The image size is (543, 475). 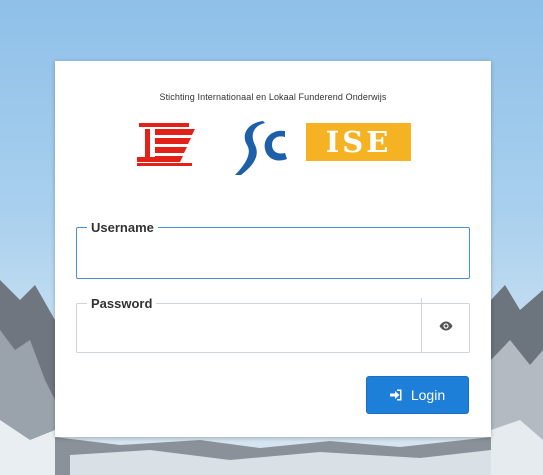 I want to click on login-label: Login, so click(x=428, y=395).